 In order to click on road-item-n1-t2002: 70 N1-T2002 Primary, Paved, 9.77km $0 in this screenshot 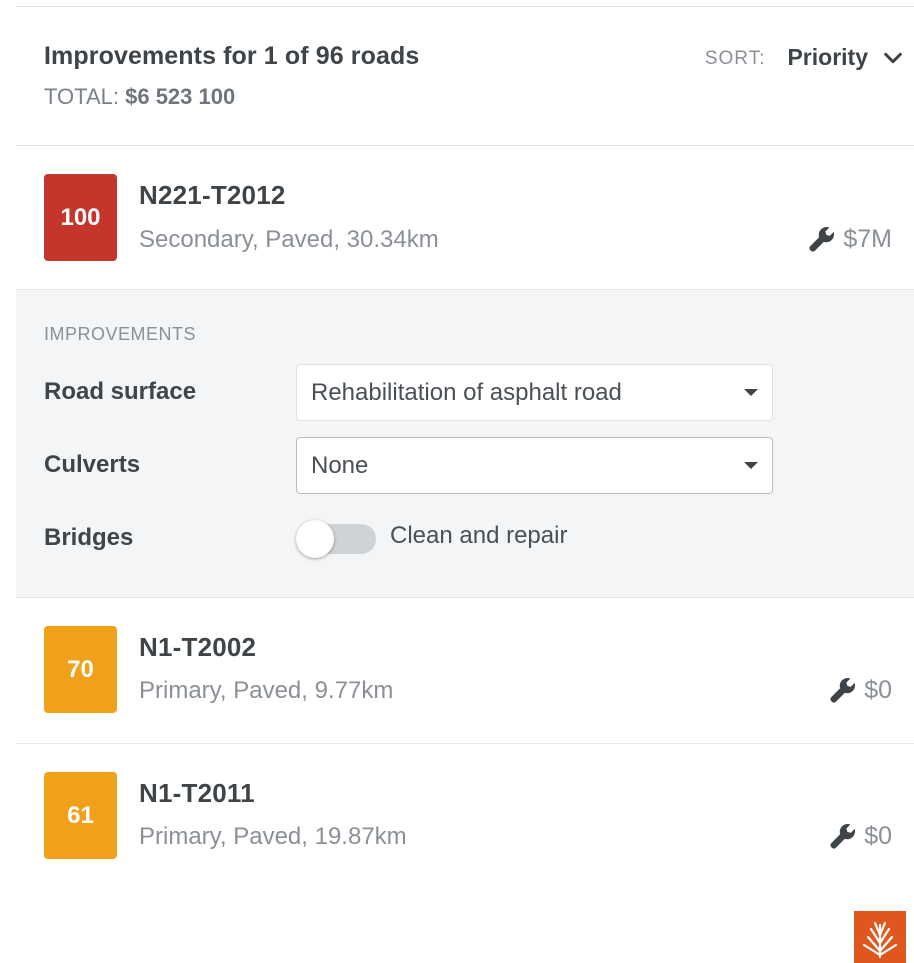, I will do `click(465, 671)`.